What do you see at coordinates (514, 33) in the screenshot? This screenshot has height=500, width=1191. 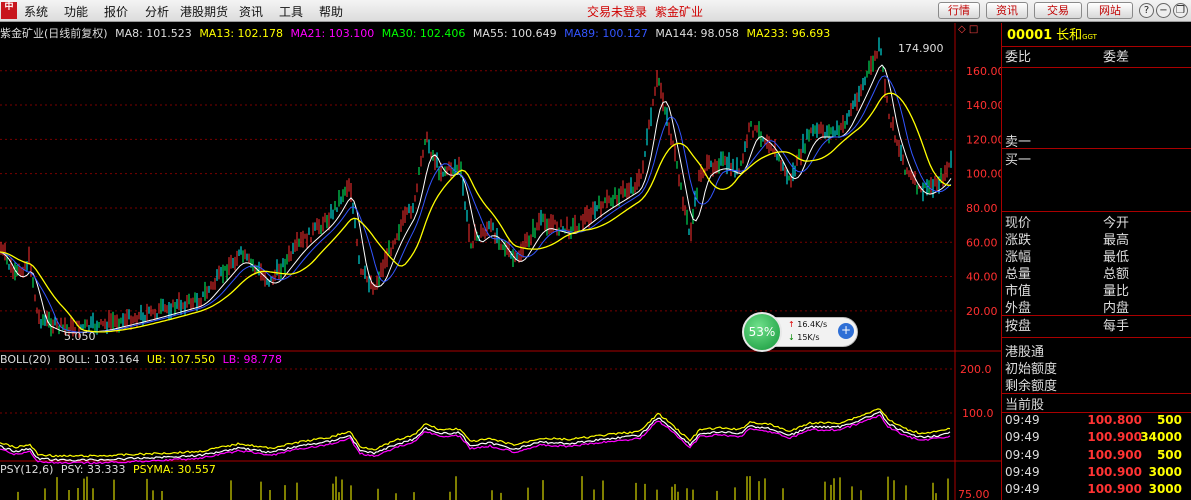 I see `legend-ma55: MA55: 100.649` at bounding box center [514, 33].